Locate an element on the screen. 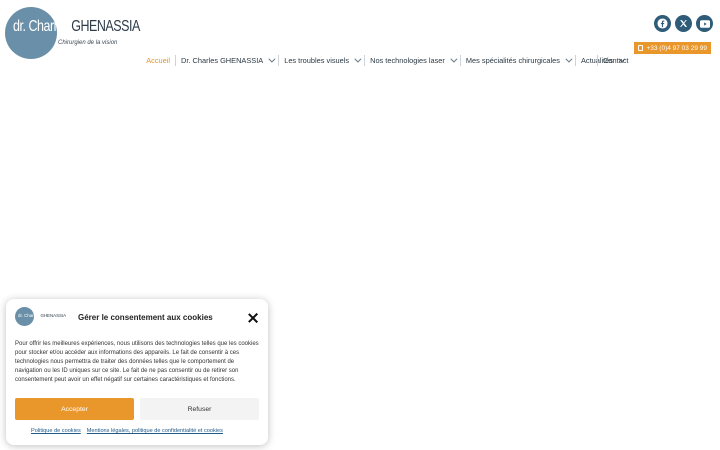 This screenshot has height=450, width=720. nav-item-label: Dr. Charles GHENASSIA is located at coordinates (222, 60).